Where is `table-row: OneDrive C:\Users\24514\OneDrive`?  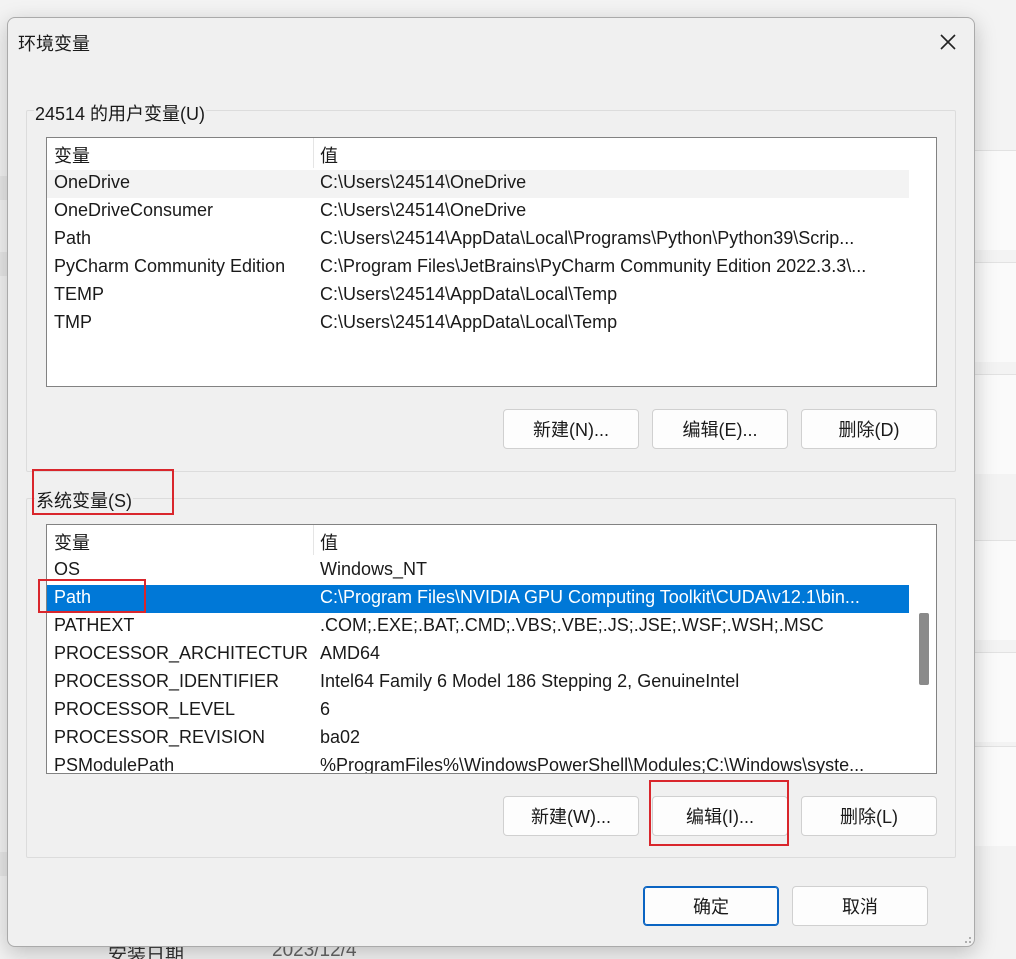
table-row: OneDrive C:\Users\24514\OneDrive is located at coordinates (478, 184).